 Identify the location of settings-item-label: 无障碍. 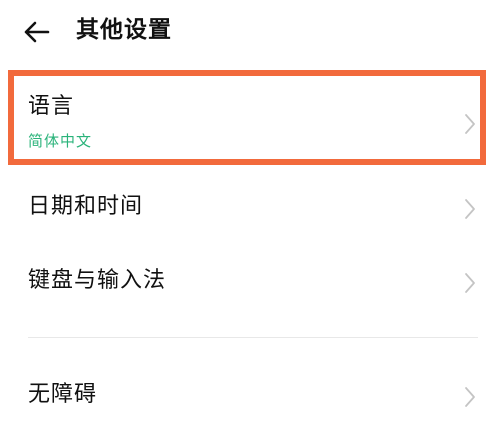
(63, 394).